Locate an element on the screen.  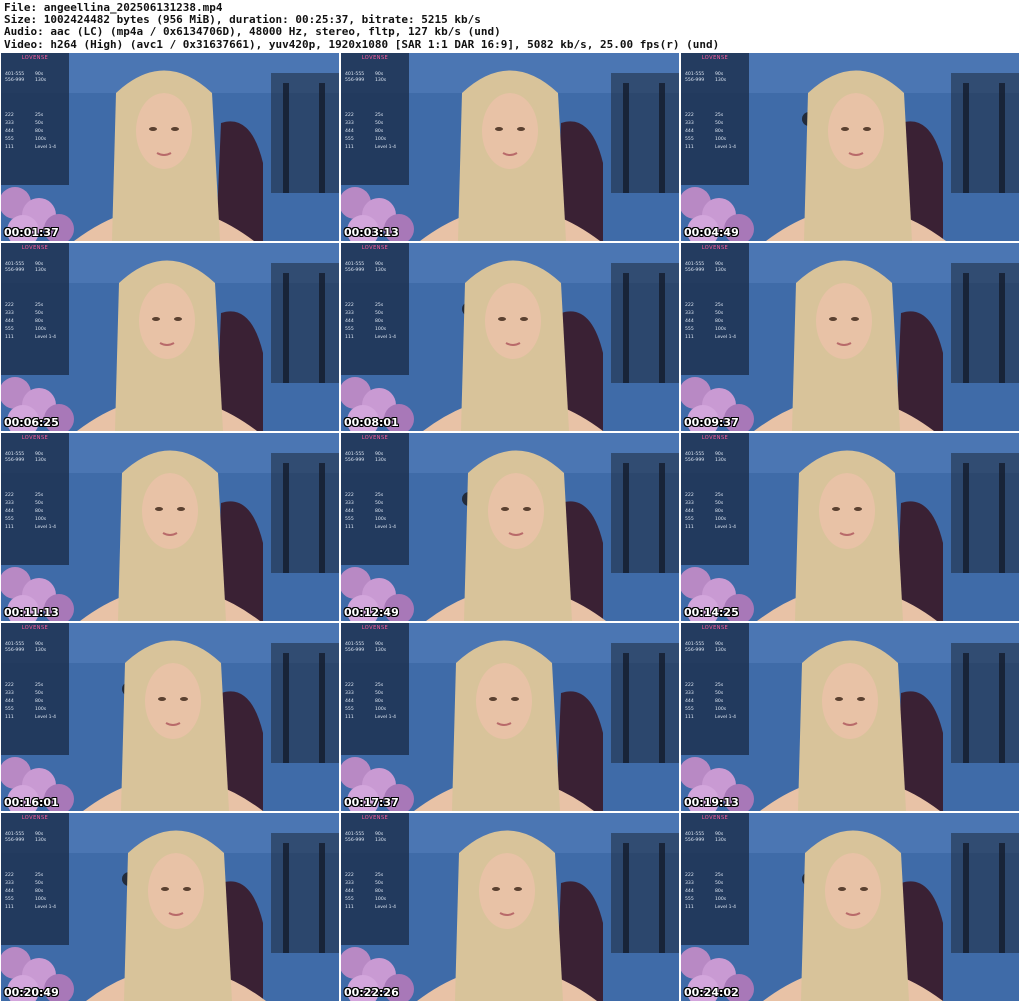
tip-menu-row: 222 25s is located at coordinates (36, 116).